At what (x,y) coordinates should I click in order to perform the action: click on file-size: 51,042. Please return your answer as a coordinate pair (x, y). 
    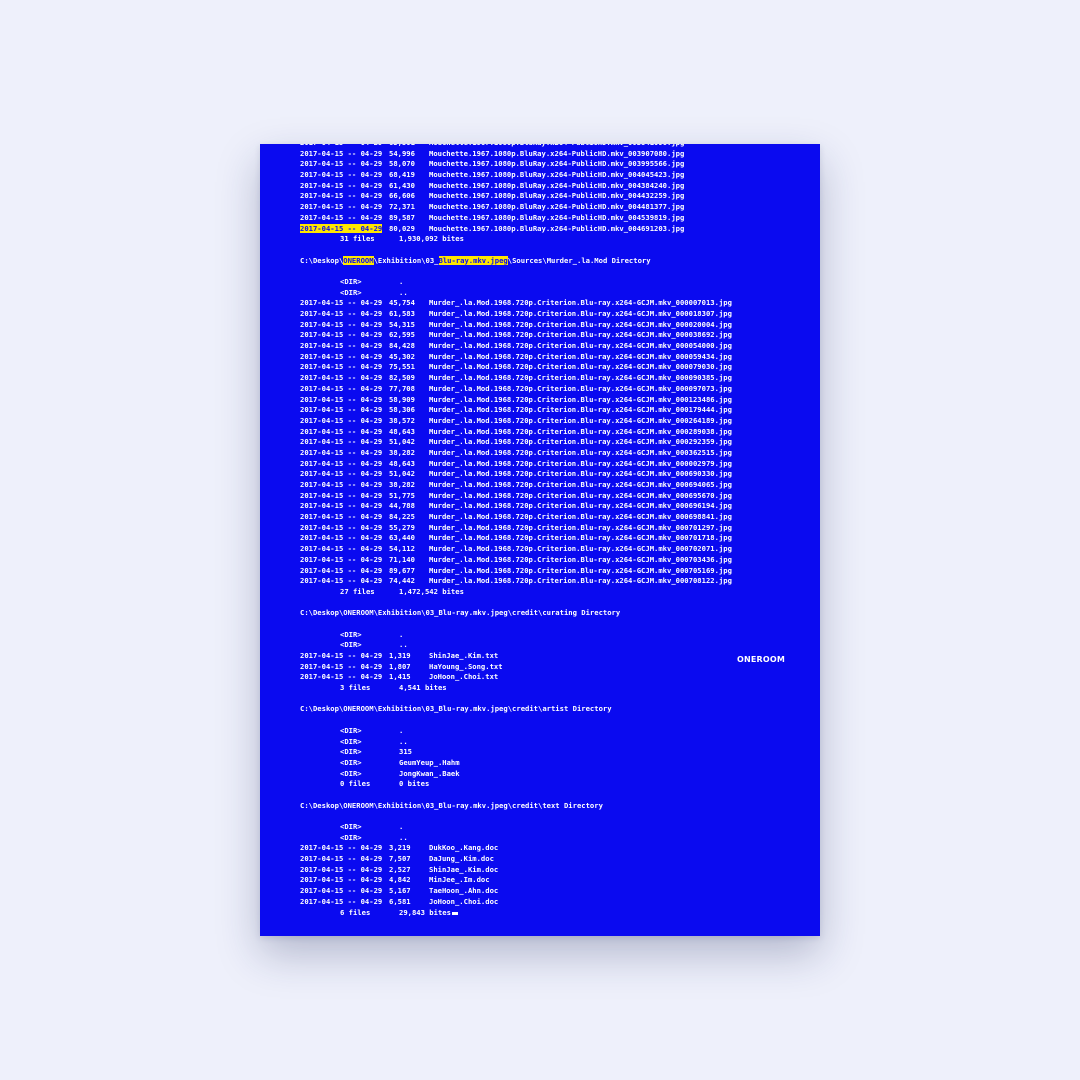
    Looking at the image, I should click on (402, 442).